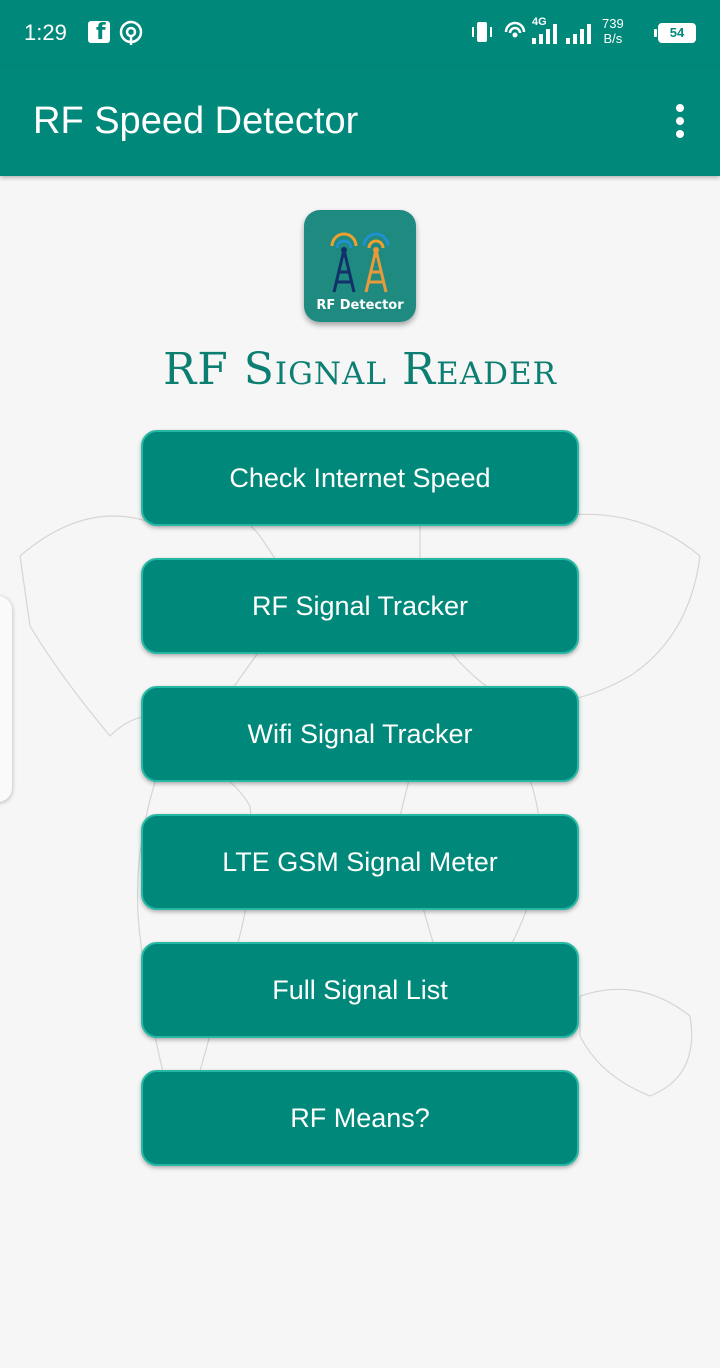  What do you see at coordinates (360, 121) in the screenshot?
I see `app-bar: RF Speed Detector` at bounding box center [360, 121].